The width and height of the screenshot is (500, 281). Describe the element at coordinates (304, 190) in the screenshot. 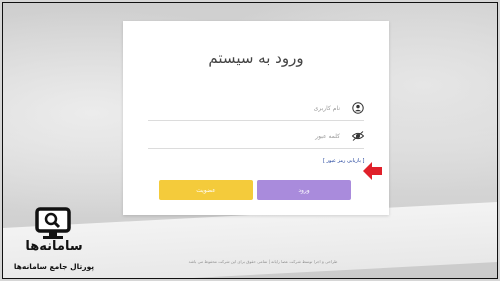

I see `login-button: ورود` at that location.